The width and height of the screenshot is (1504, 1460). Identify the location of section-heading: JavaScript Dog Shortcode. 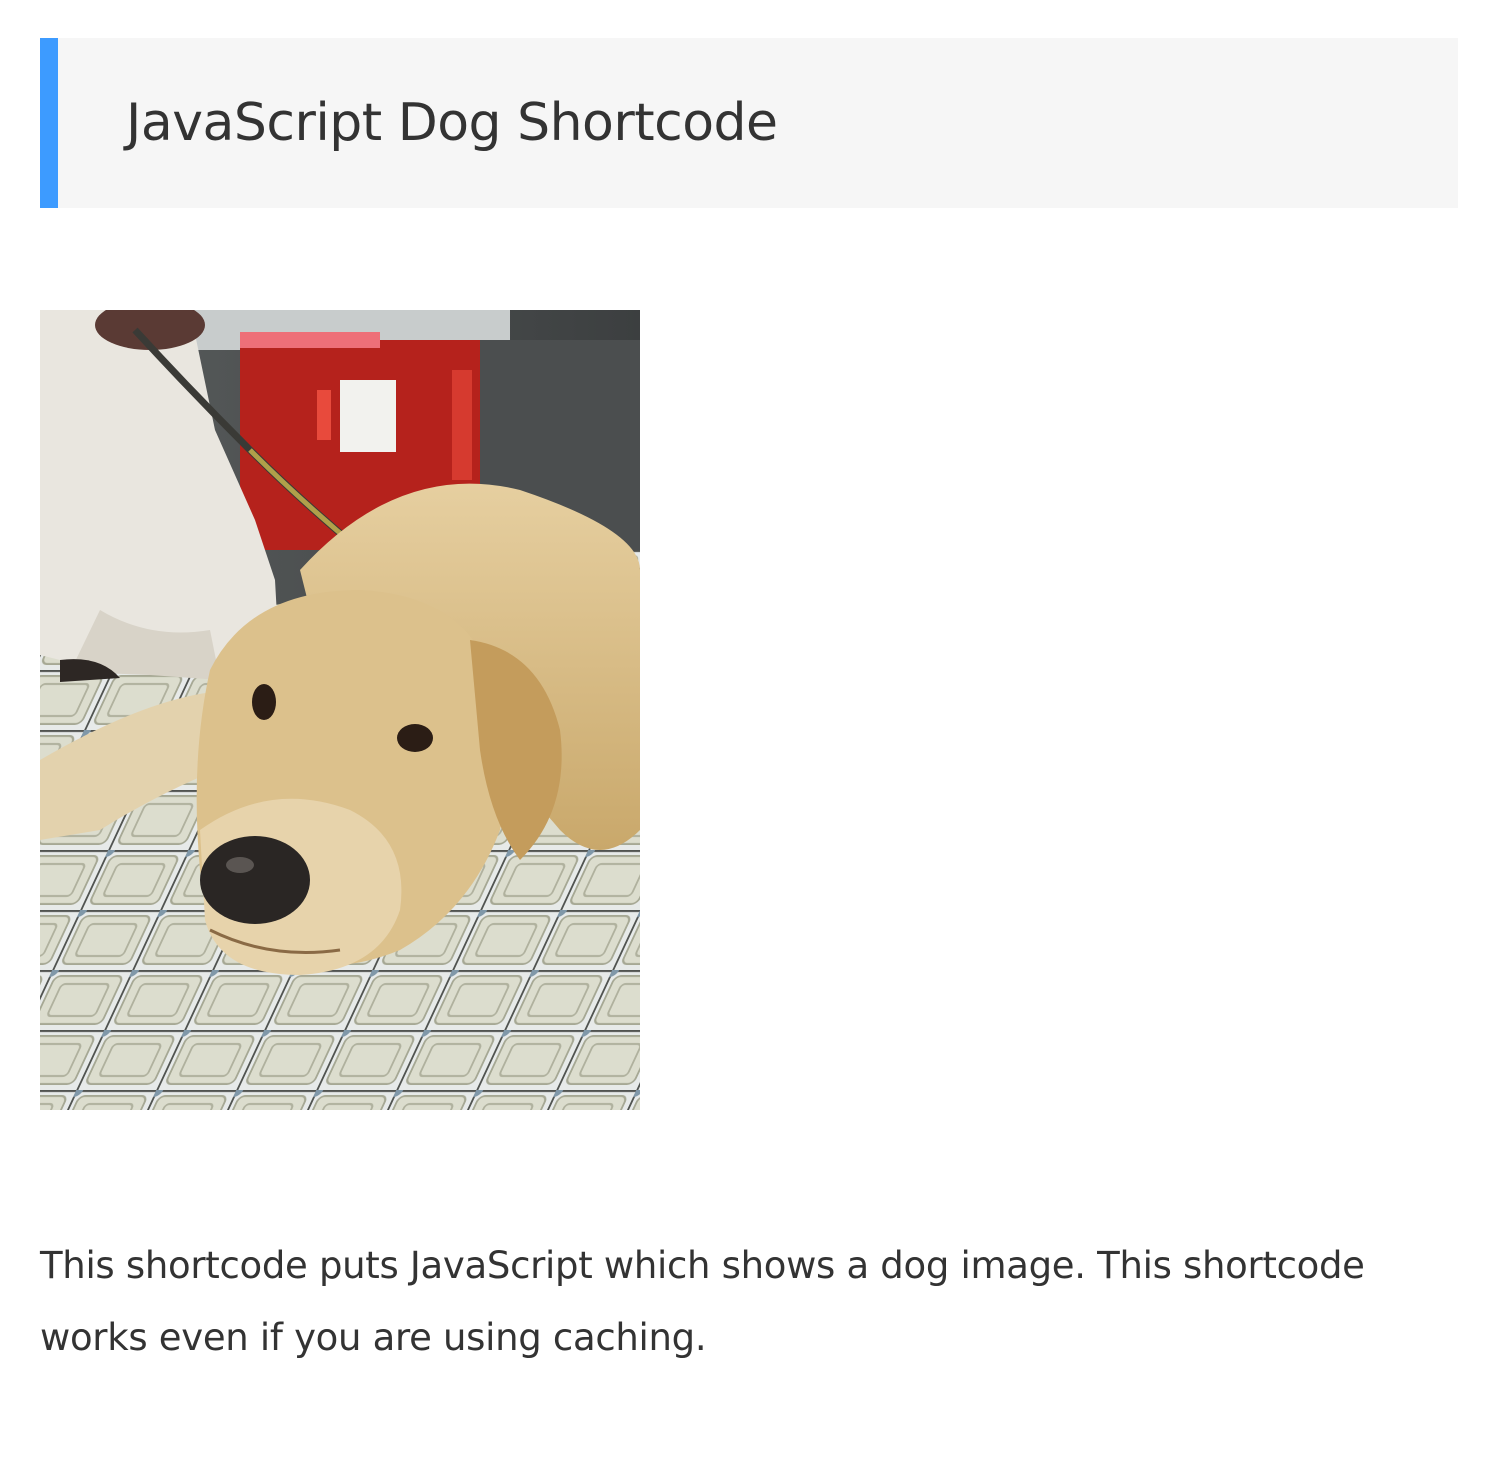
(749, 123).